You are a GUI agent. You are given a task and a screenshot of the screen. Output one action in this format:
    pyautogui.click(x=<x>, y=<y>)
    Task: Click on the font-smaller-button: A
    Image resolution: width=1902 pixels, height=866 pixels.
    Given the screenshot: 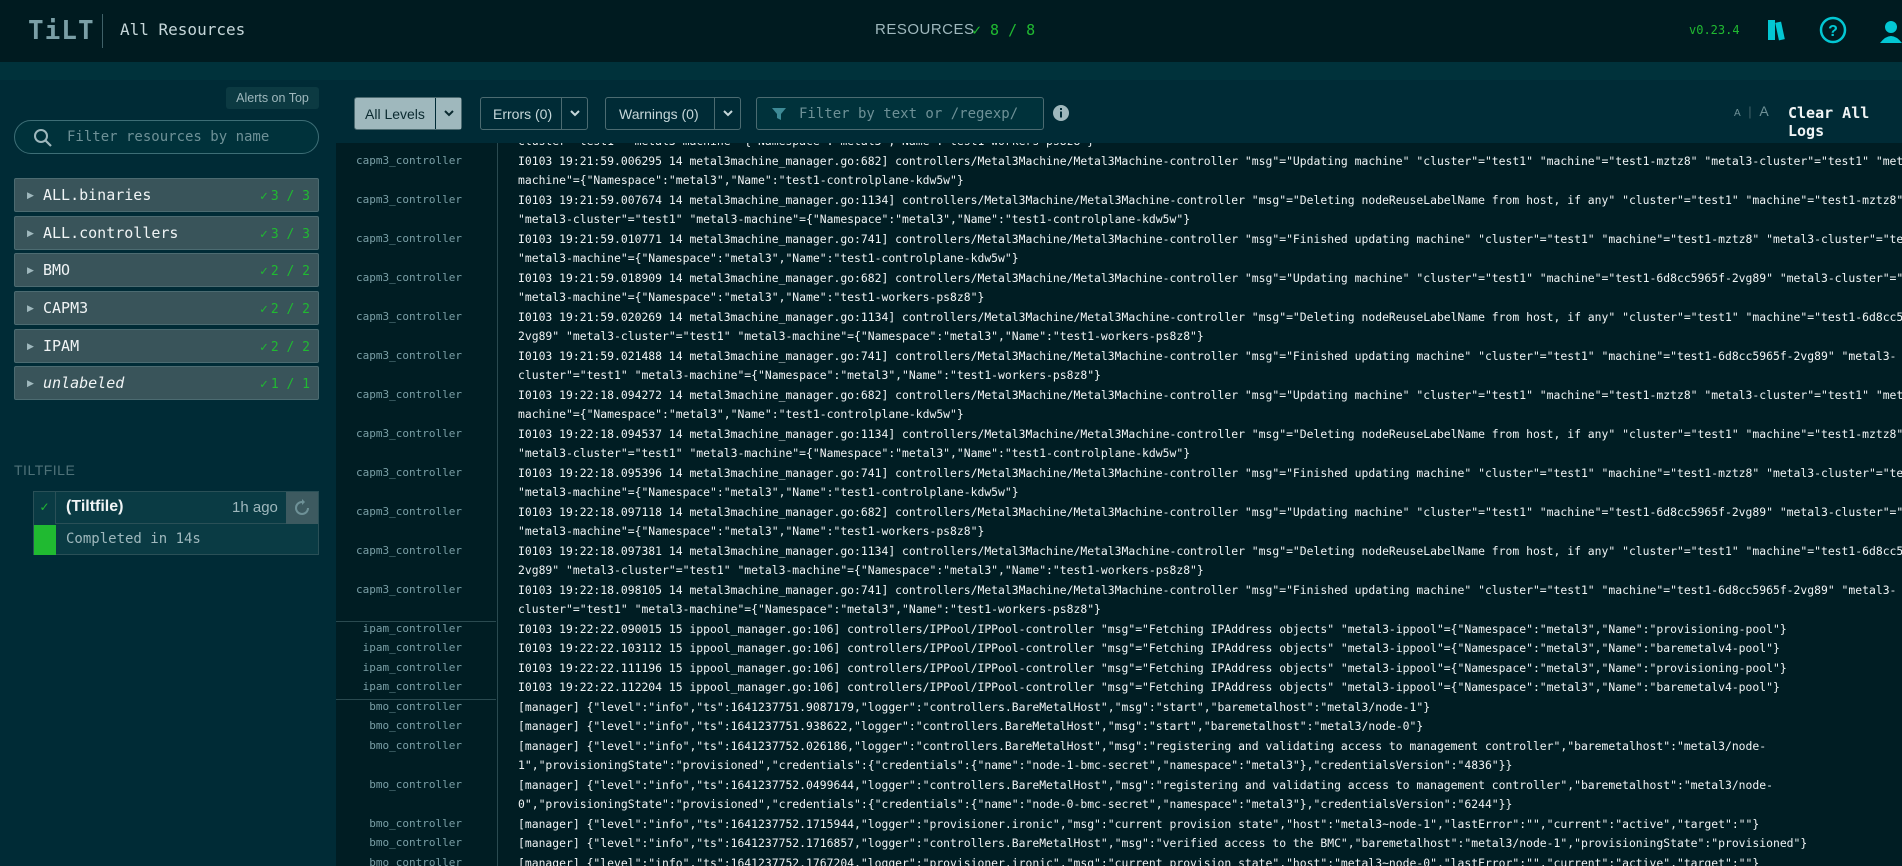 What is the action you would take?
    pyautogui.click(x=1737, y=113)
    